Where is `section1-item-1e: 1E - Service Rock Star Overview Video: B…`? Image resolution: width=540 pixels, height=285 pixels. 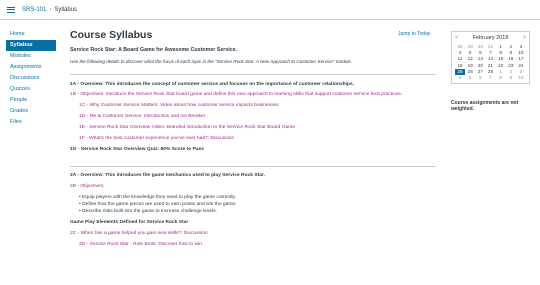
section1-item-1e: 1E - Service Rock Star Overview Video: B… is located at coordinates (253, 128).